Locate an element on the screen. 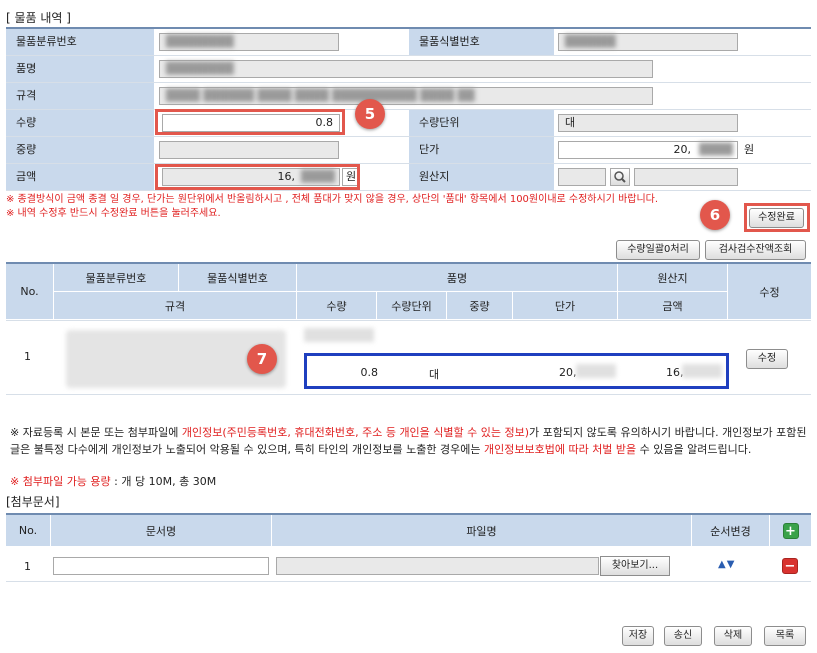 This screenshot has width=817, height=653. attachments-table: No. 문서명 파일명 순서변경 + 1 찾아보기... ▲▼ − is located at coordinates (408, 547).